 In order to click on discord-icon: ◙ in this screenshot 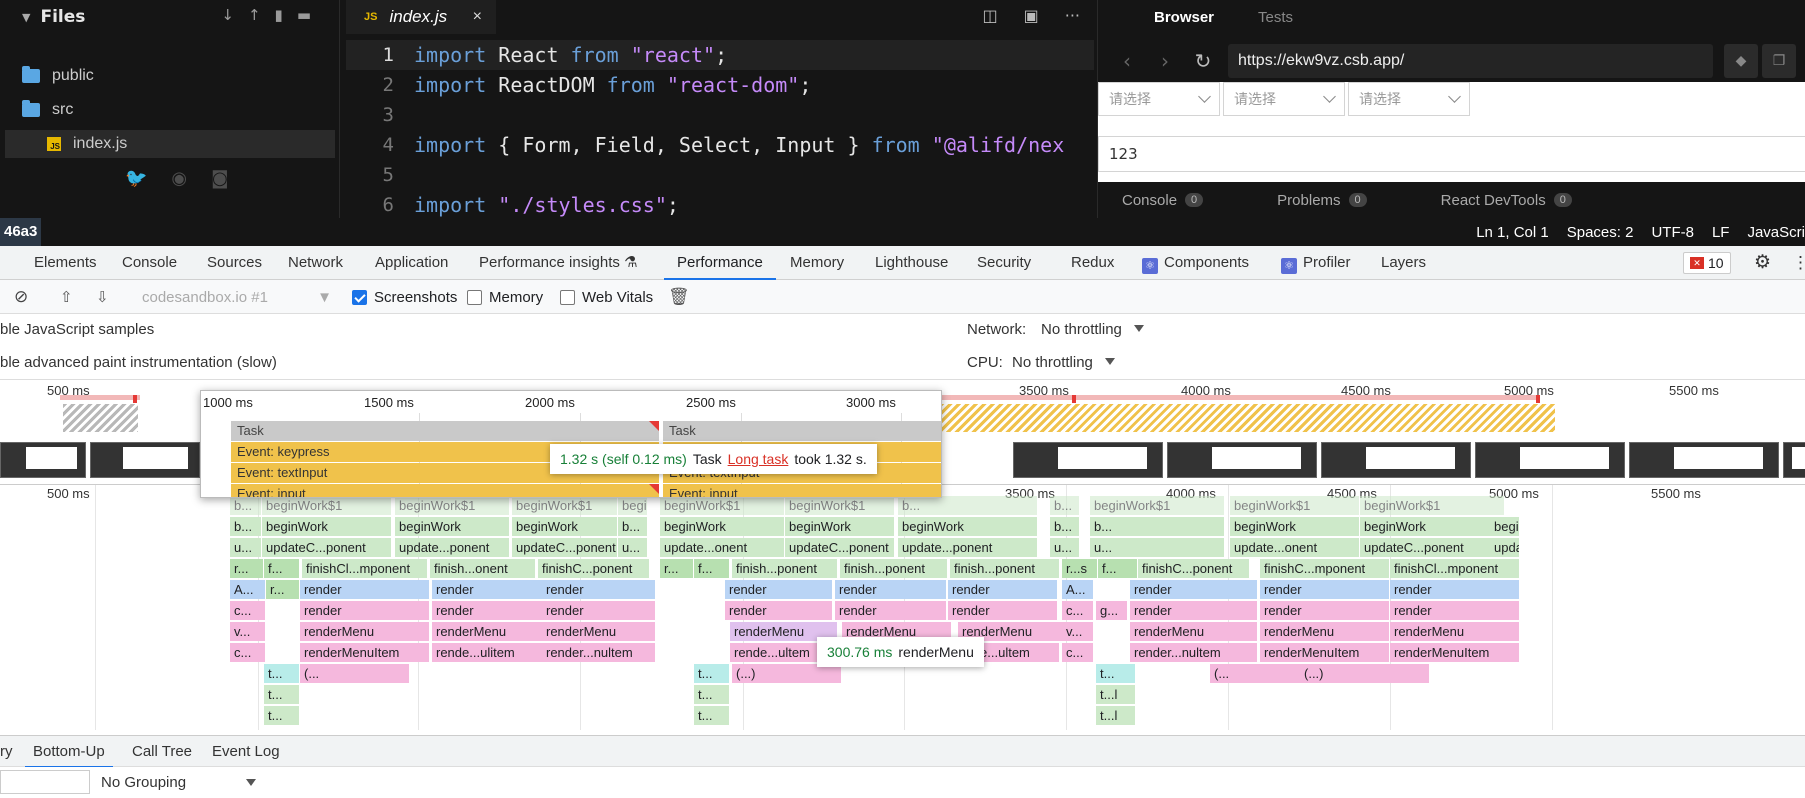, I will do `click(219, 178)`.